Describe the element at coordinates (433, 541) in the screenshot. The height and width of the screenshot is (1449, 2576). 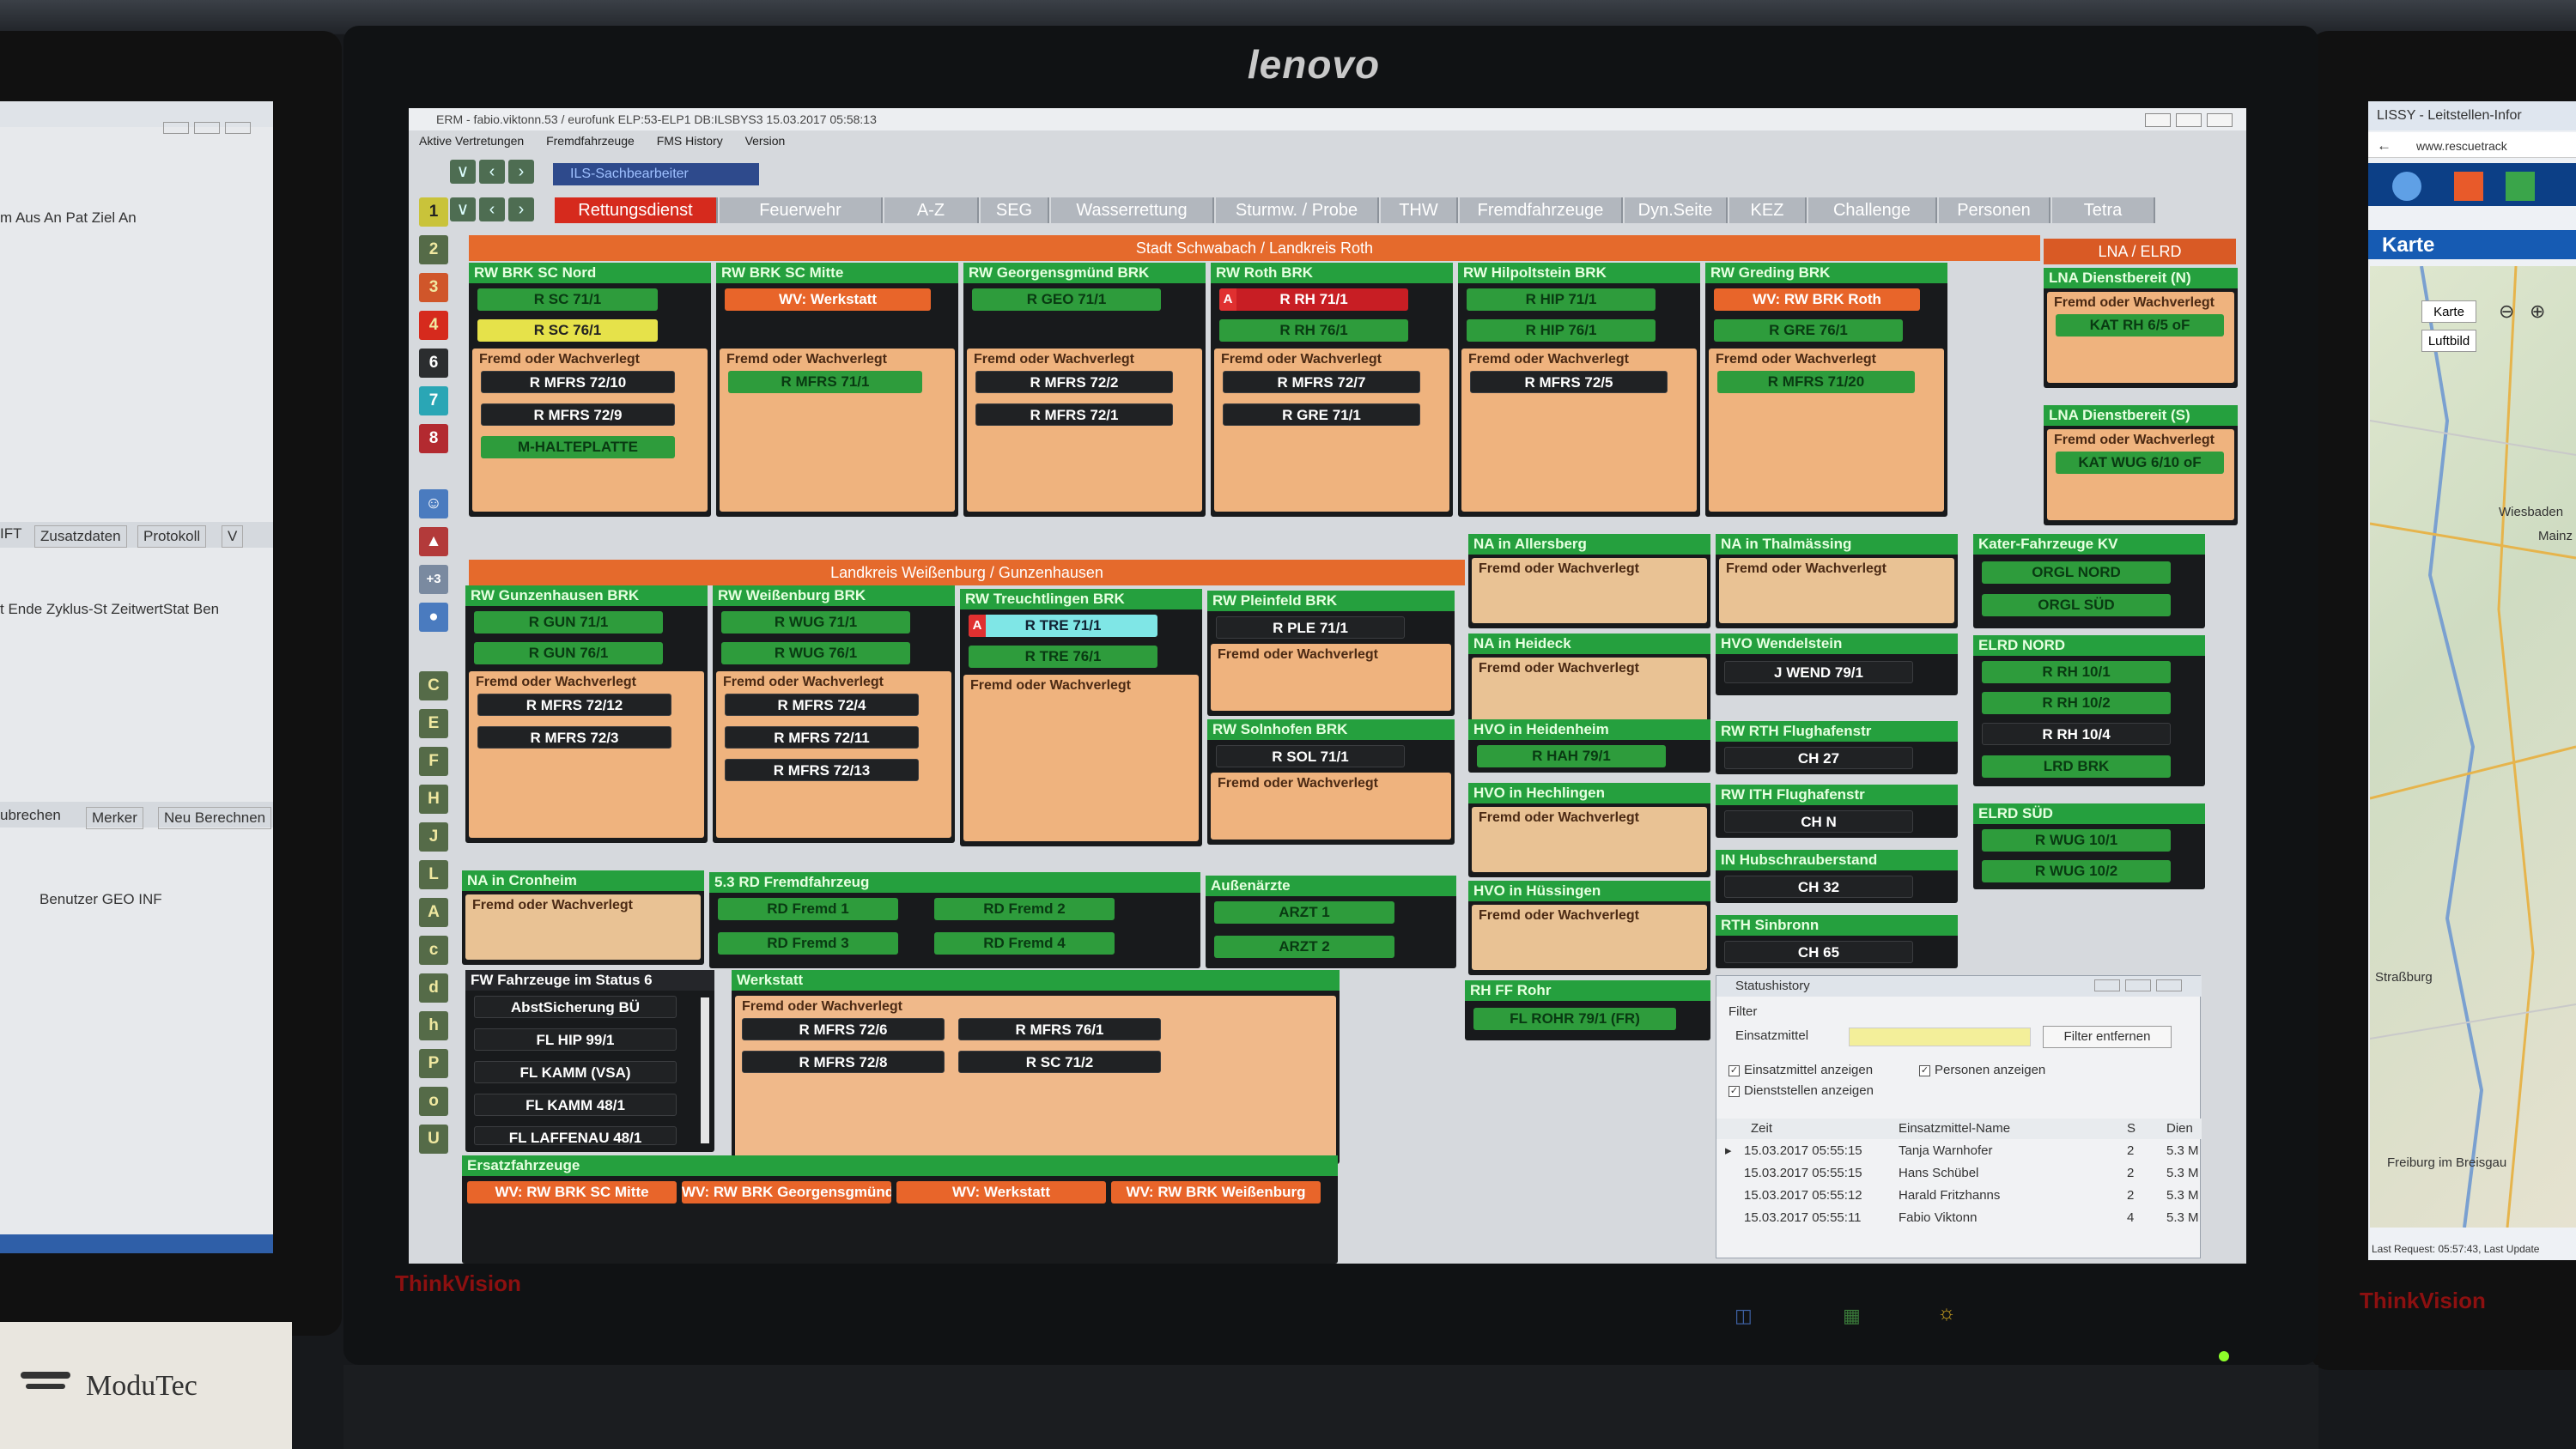
I see `vehicle-icon: ▲` at that location.